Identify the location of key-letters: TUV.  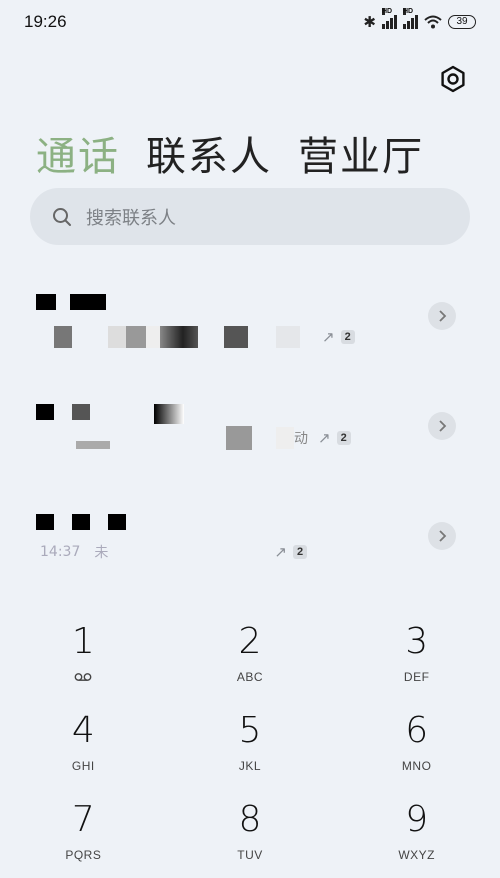
(250, 855).